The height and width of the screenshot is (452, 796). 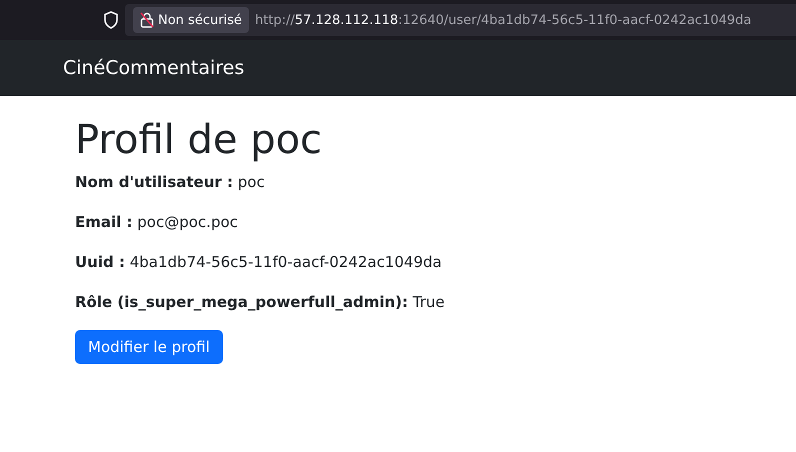 I want to click on address-bar: Non sécurisé http://57.128.112.118:12640/user/4ba1db74-56c5-11f0-aacf-0242ac1049da, so click(x=460, y=20).